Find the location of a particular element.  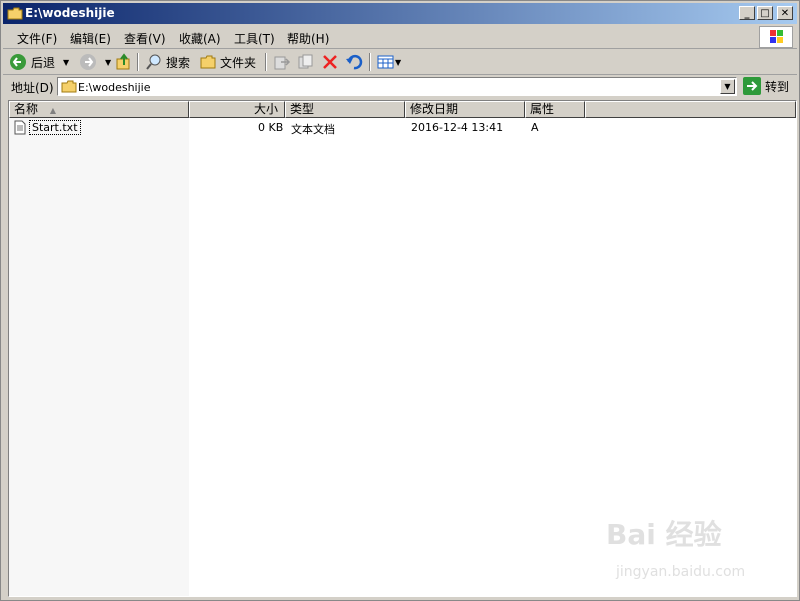

column-size: 大小 is located at coordinates (237, 109).